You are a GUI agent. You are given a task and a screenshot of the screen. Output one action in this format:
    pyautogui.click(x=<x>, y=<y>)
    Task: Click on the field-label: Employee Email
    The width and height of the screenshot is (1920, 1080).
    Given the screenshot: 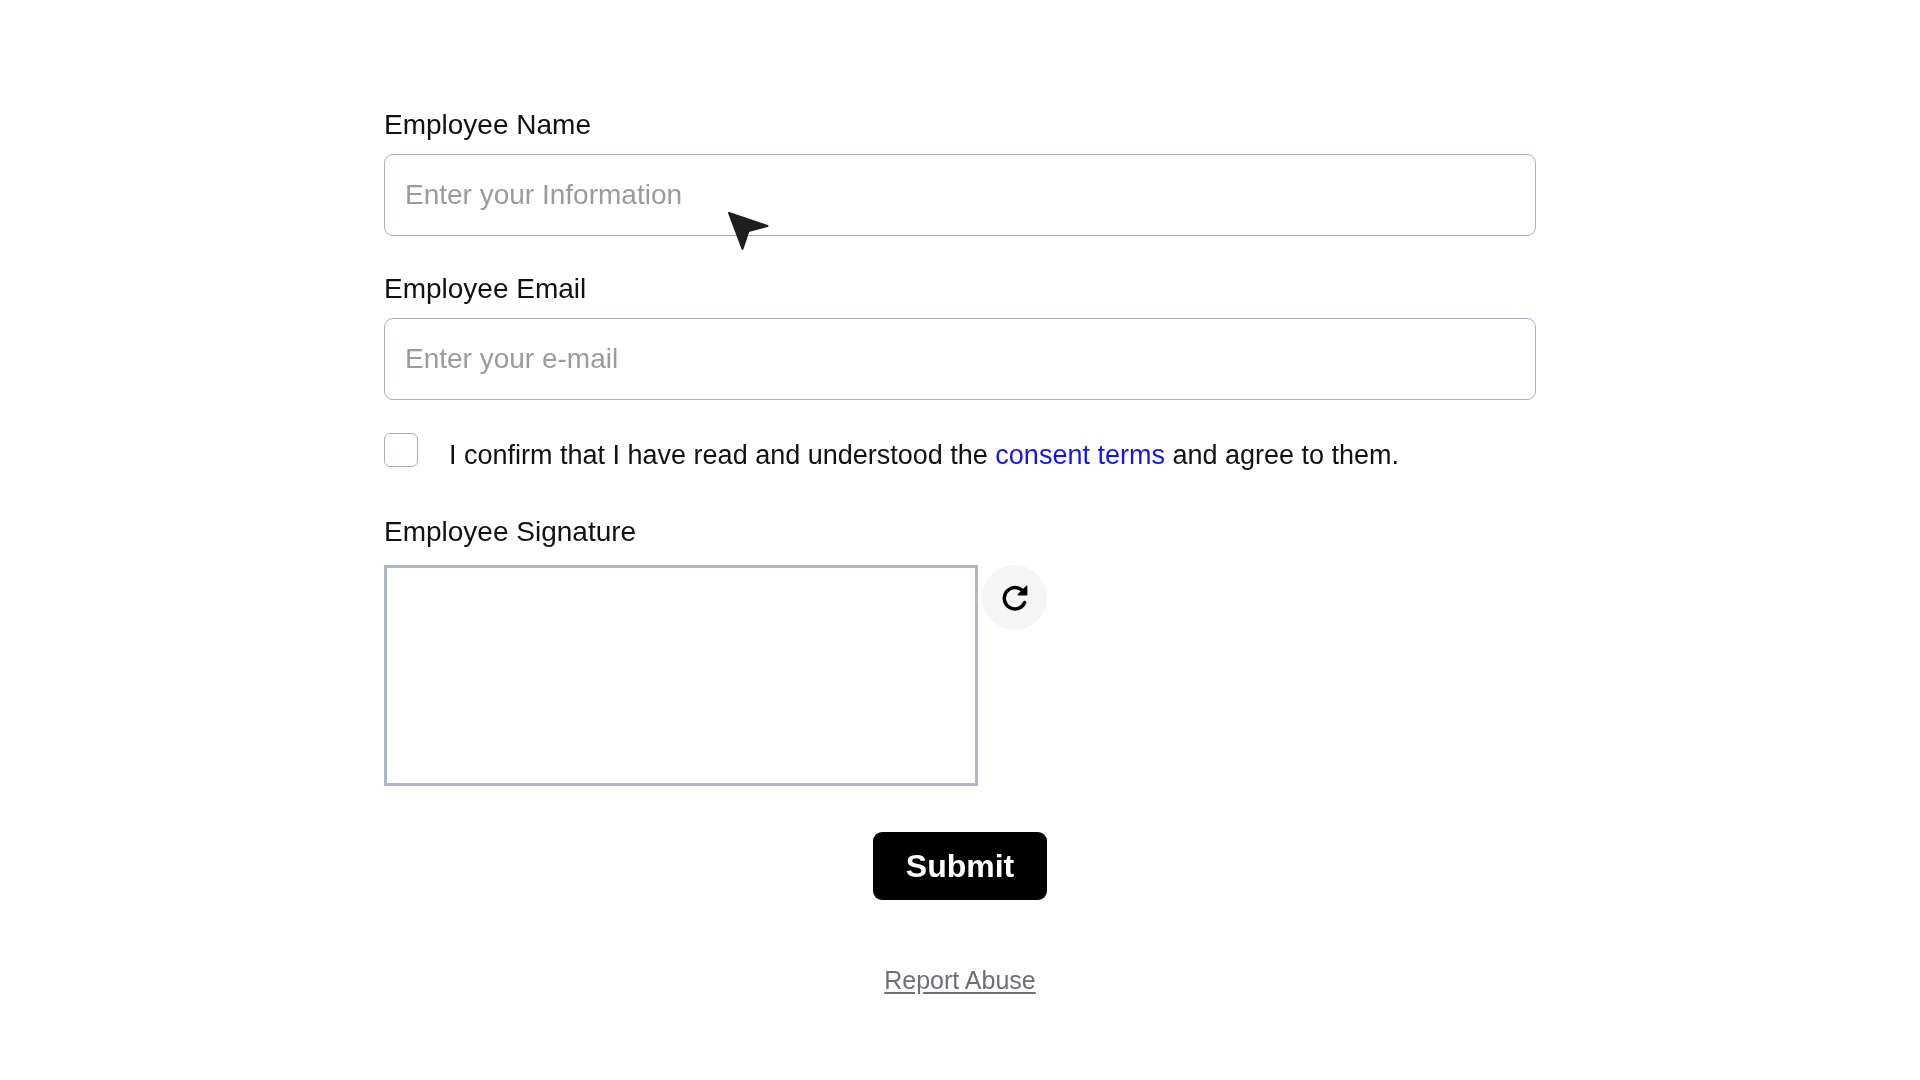 What is the action you would take?
    pyautogui.click(x=485, y=289)
    